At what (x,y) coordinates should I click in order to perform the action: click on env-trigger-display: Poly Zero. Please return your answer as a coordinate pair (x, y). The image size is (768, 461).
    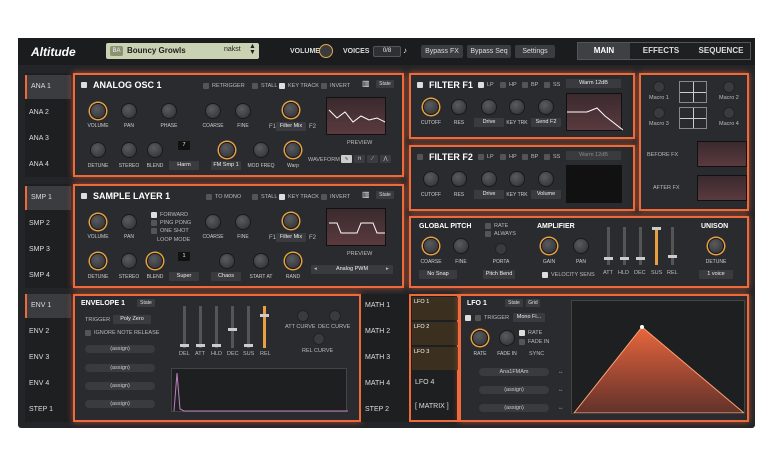
    Looking at the image, I should click on (132, 319).